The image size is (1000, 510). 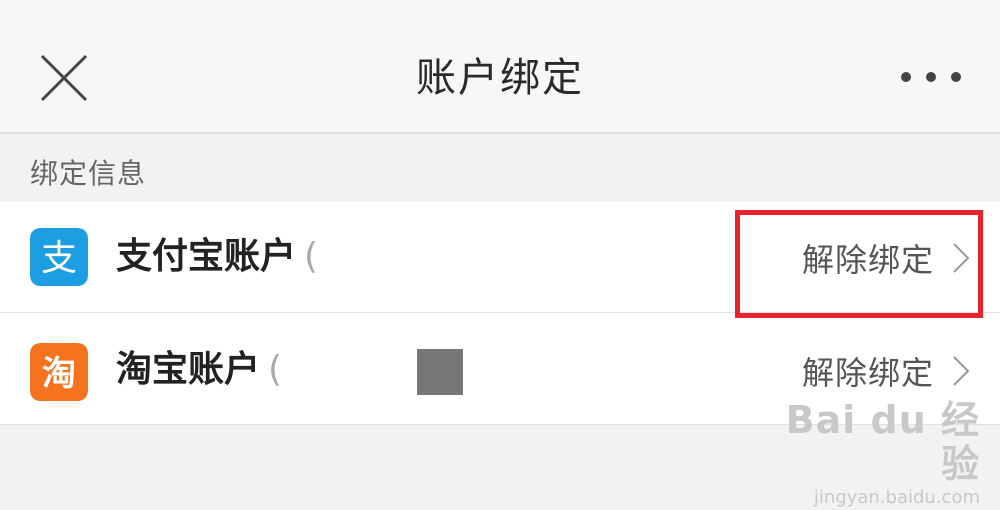 I want to click on account-name-taobao: 淘宝账户(, so click(x=199, y=370).